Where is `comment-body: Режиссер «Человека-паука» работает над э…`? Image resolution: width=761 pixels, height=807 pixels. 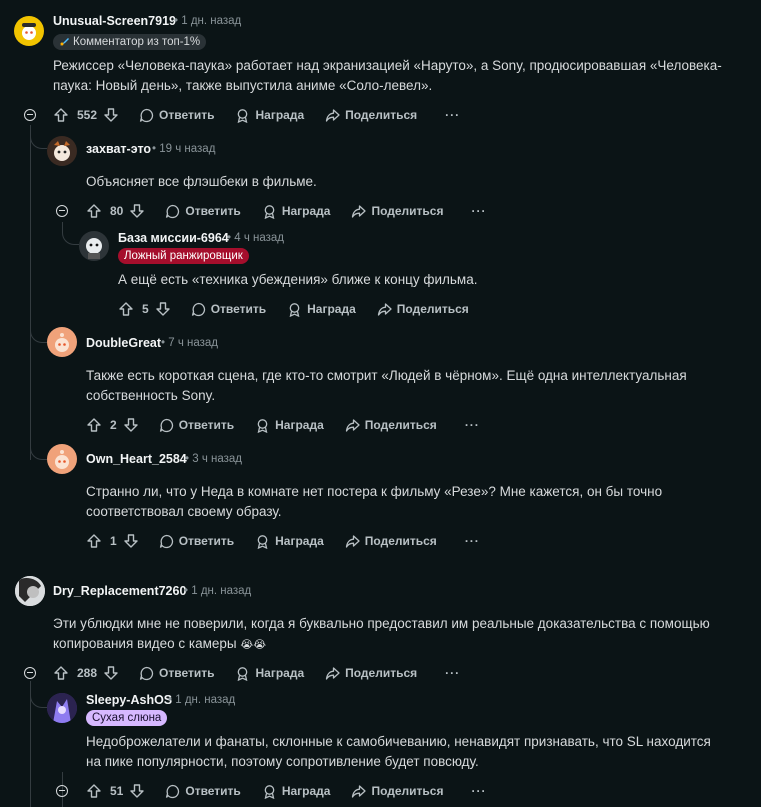 comment-body: Режиссер «Человека-паука» работает над э… is located at coordinates (387, 75).